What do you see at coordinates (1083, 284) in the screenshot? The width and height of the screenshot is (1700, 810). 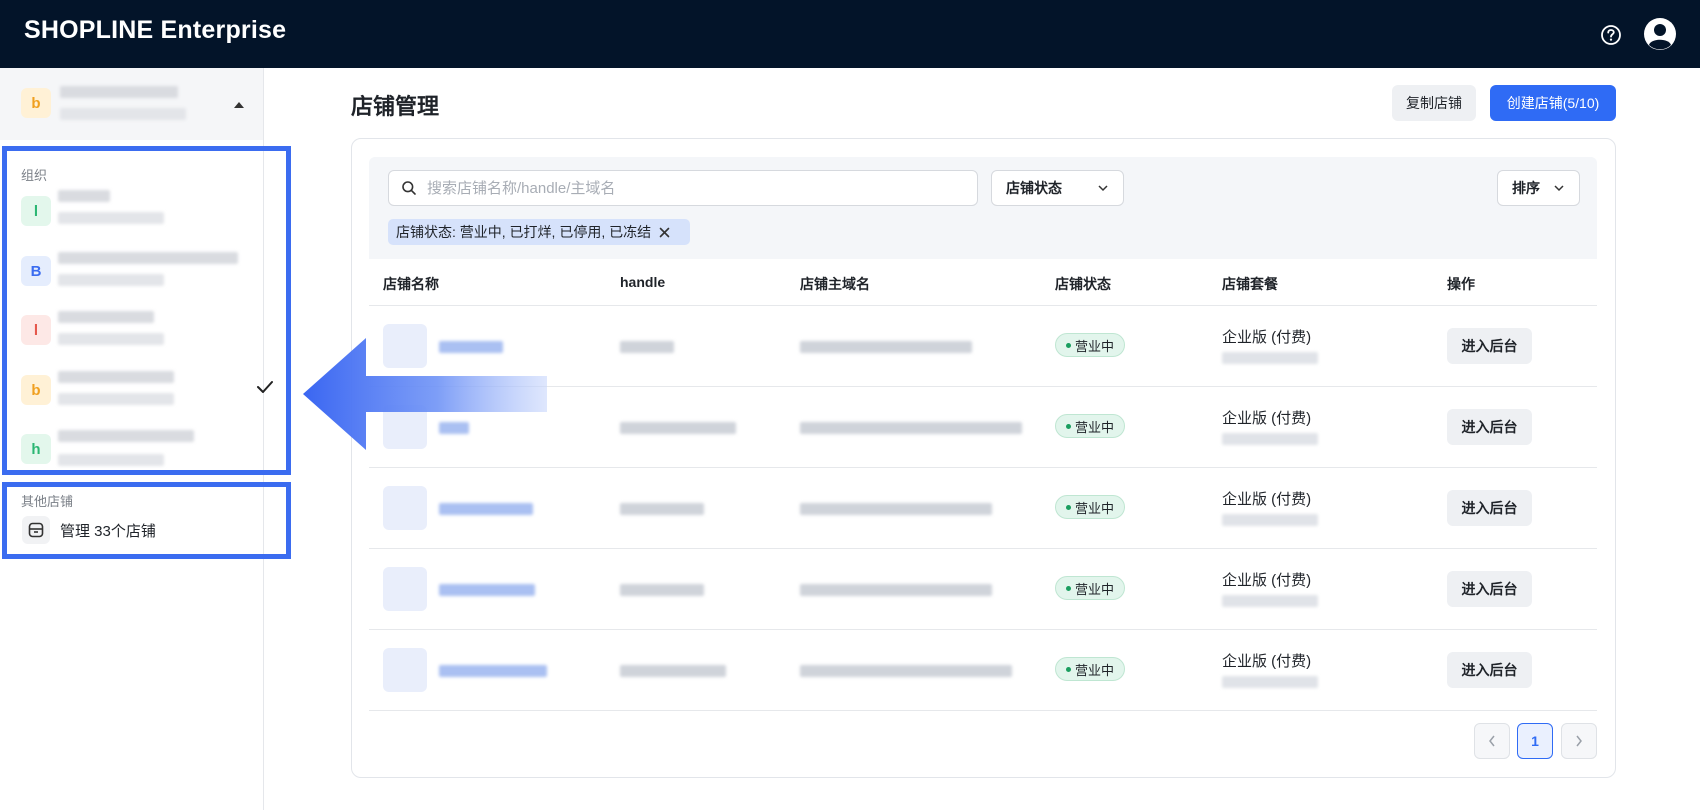 I see `col-status: 店铺状态` at bounding box center [1083, 284].